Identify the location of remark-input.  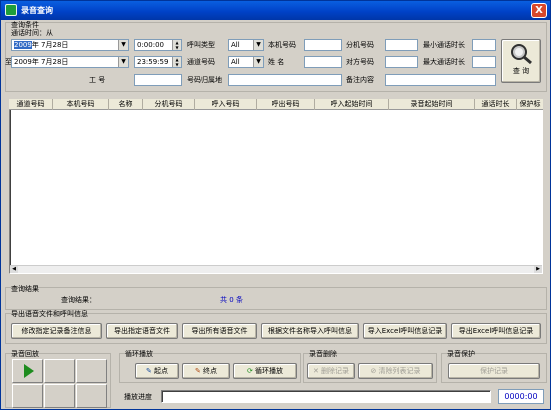
(440, 80).